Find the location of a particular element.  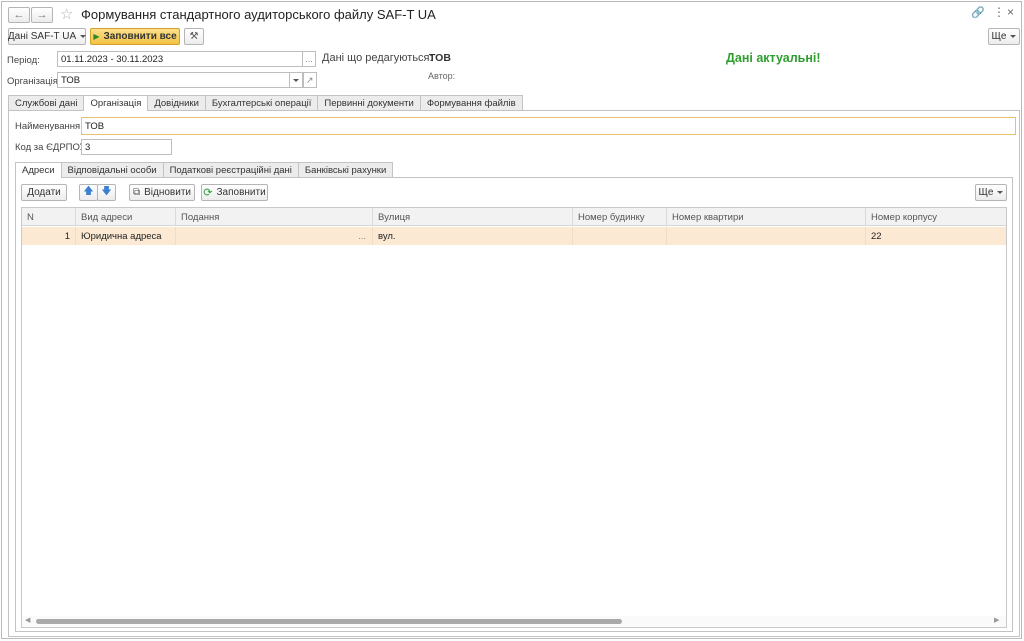

favorite-star-icon: ☆ is located at coordinates (66, 14).